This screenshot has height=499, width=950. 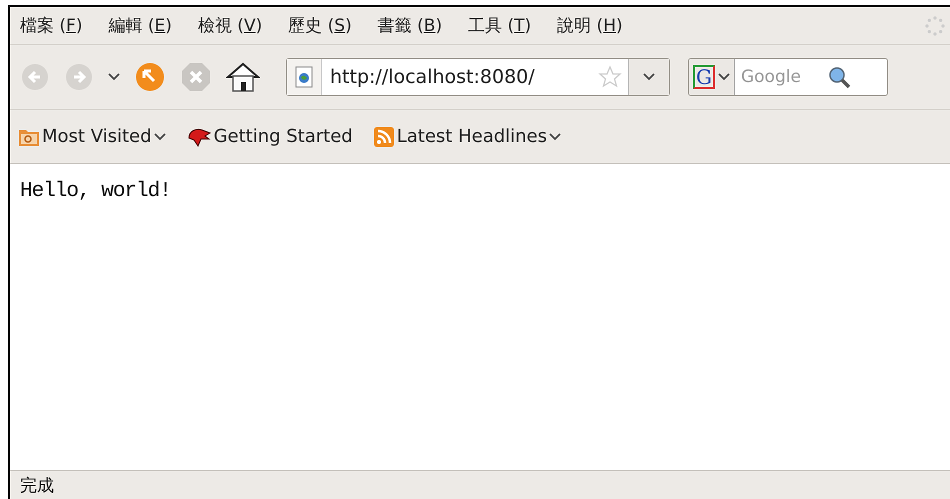 What do you see at coordinates (114, 77) in the screenshot?
I see `history-caret-icon` at bounding box center [114, 77].